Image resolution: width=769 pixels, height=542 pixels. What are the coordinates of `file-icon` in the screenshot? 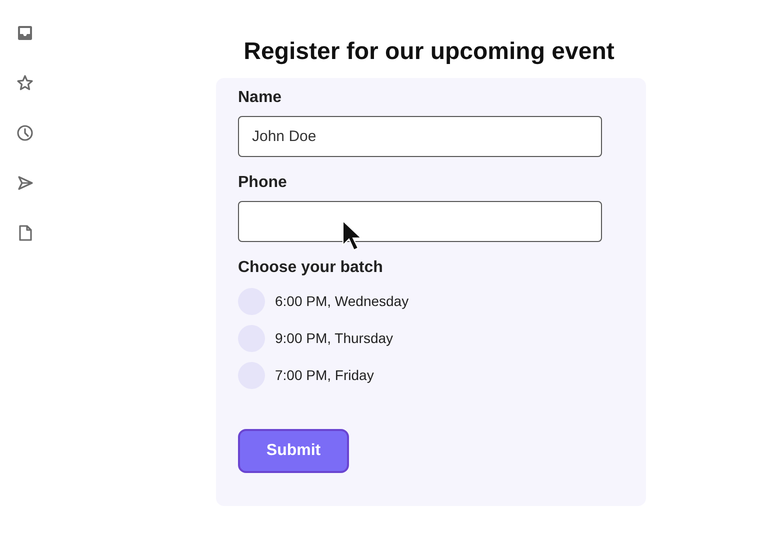 It's located at (25, 233).